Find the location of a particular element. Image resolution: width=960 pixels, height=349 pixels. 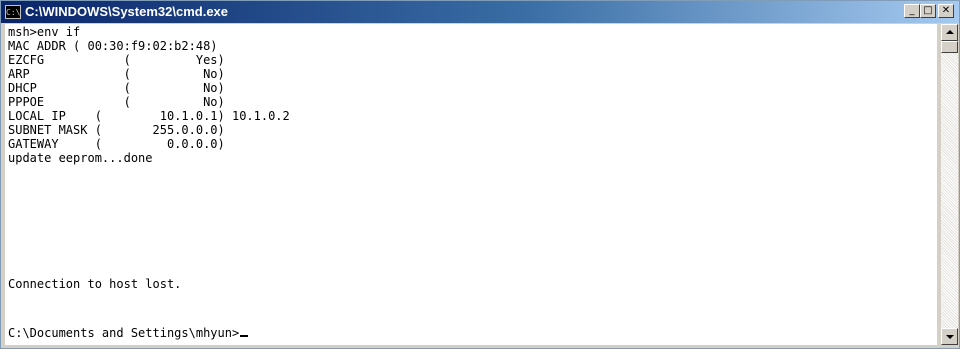

text-cursor is located at coordinates (244, 336).